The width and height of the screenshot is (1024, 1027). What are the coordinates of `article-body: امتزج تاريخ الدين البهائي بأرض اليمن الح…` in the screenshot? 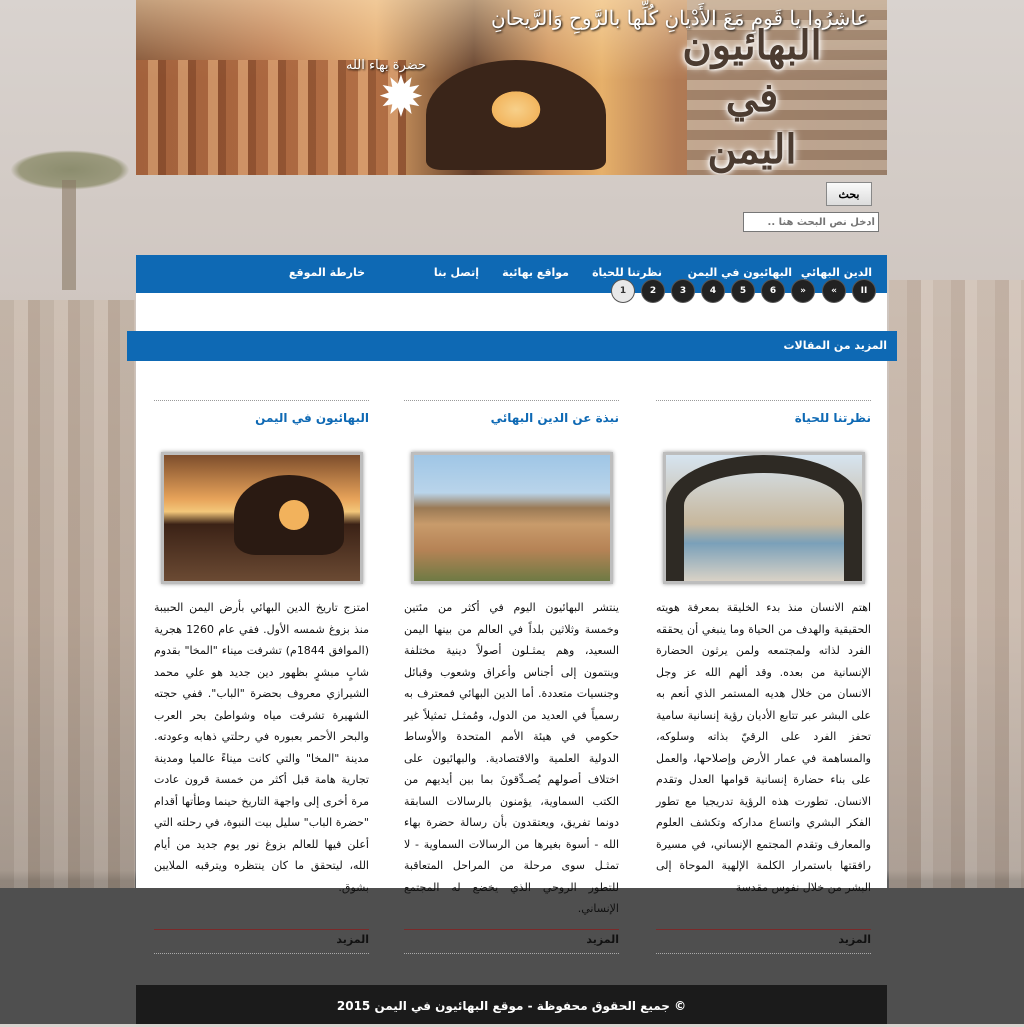 It's located at (261, 747).